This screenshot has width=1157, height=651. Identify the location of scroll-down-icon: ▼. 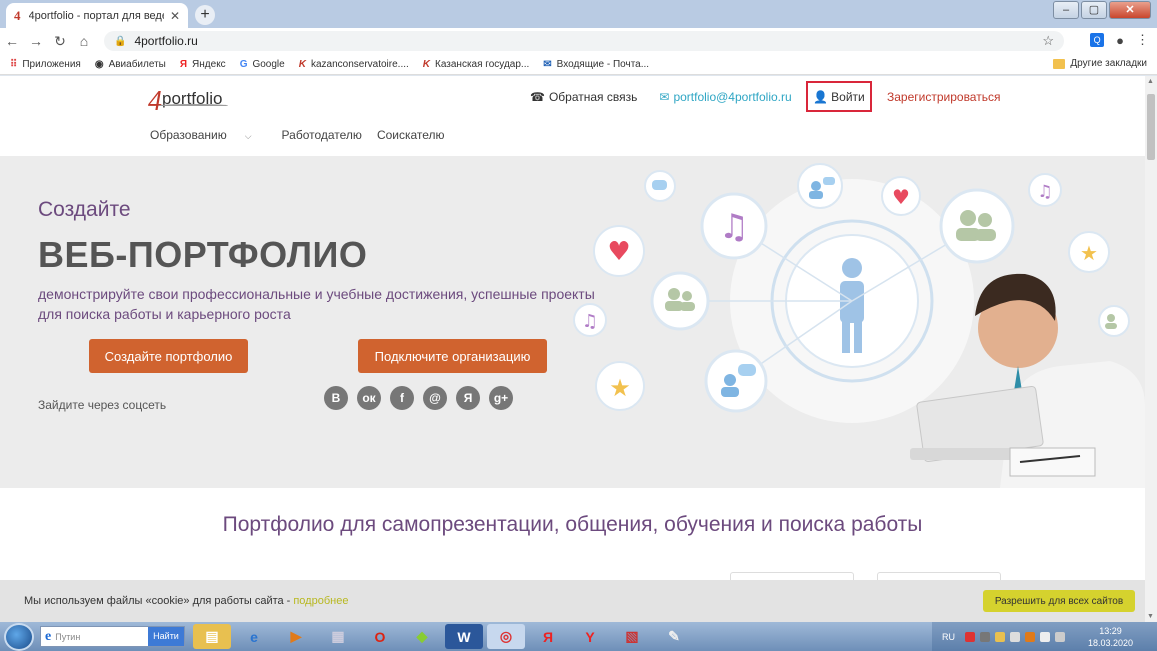
(1150, 616).